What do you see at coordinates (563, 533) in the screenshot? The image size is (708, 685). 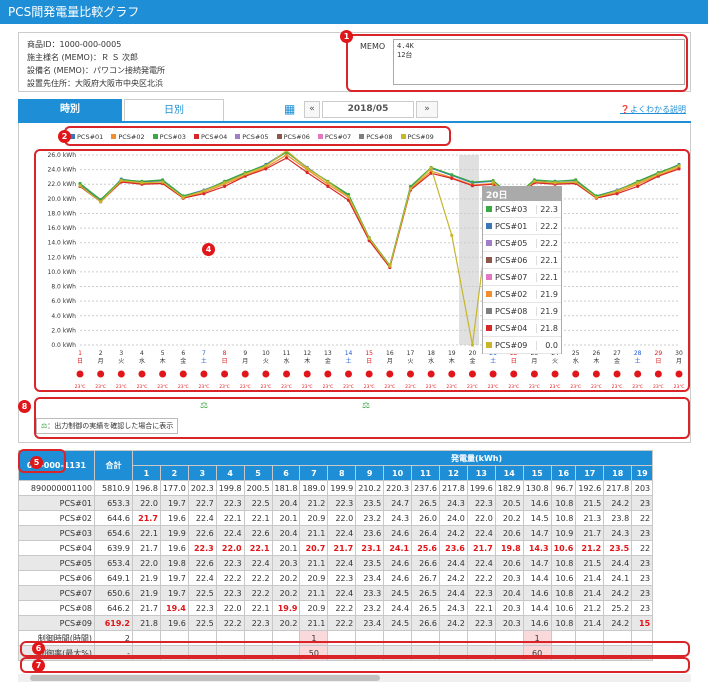 I see `table-cell: 10.9` at bounding box center [563, 533].